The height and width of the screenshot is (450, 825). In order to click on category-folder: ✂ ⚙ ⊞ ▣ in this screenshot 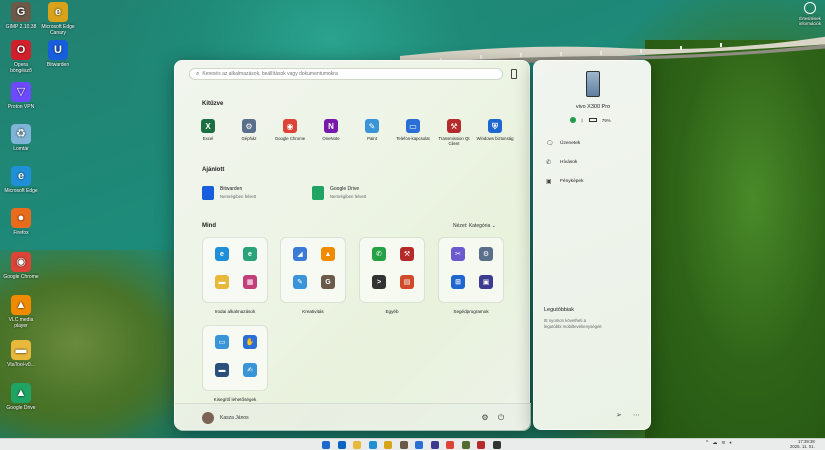, I will do `click(471, 270)`.